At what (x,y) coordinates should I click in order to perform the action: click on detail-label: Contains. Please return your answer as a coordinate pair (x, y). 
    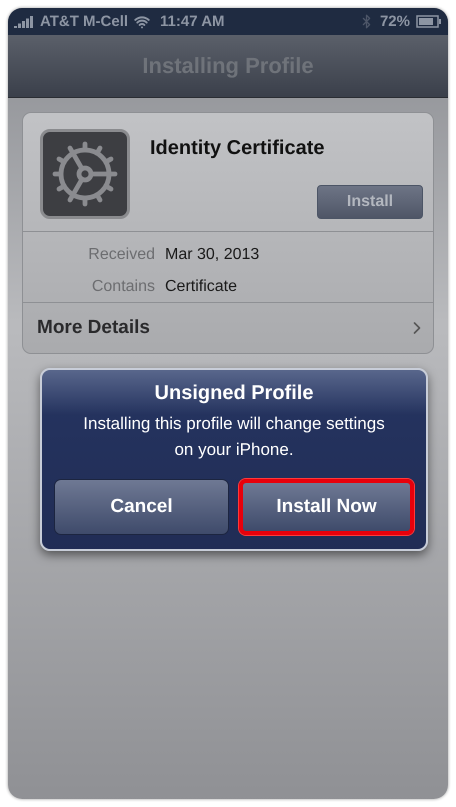
    Looking at the image, I should click on (122, 287).